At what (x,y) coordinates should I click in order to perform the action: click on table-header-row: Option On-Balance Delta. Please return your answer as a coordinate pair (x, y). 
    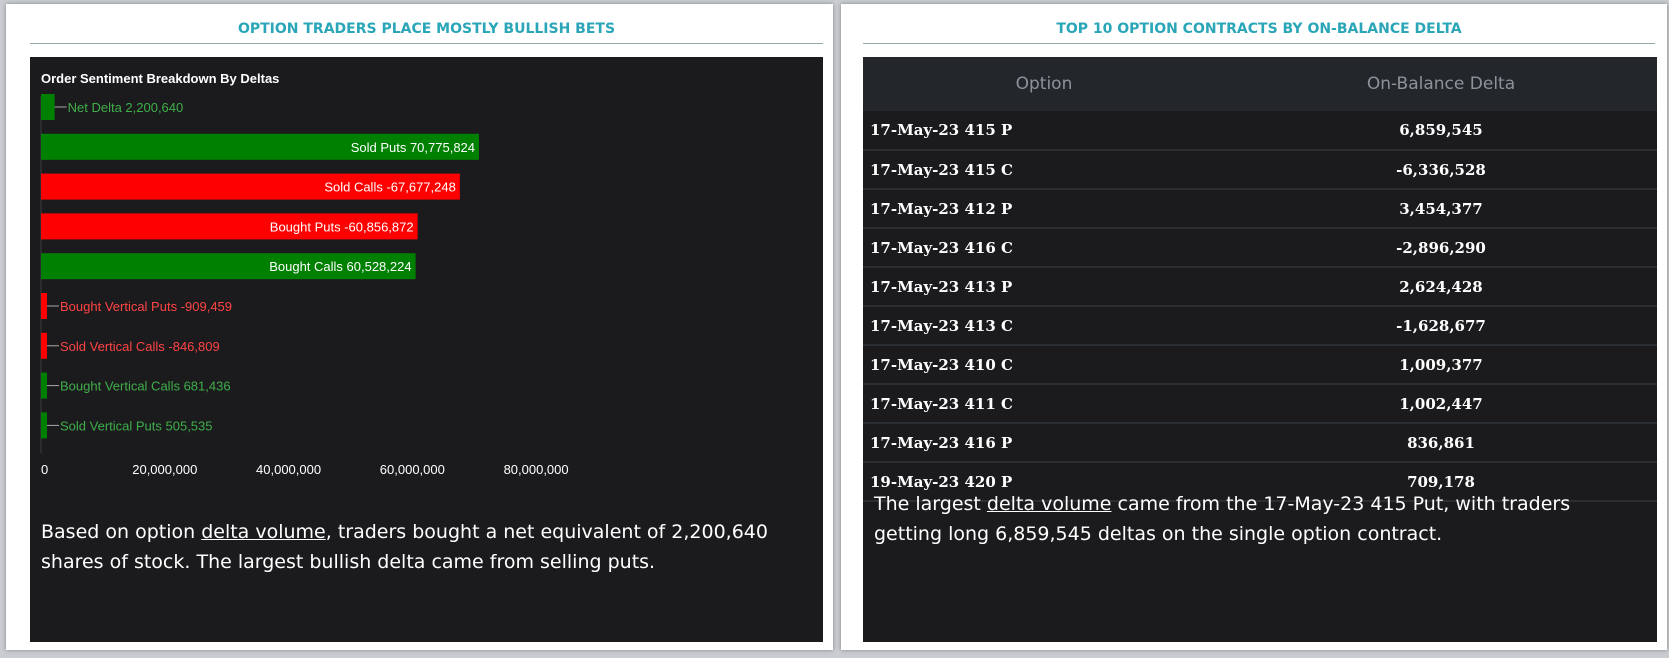
    Looking at the image, I should click on (1260, 84).